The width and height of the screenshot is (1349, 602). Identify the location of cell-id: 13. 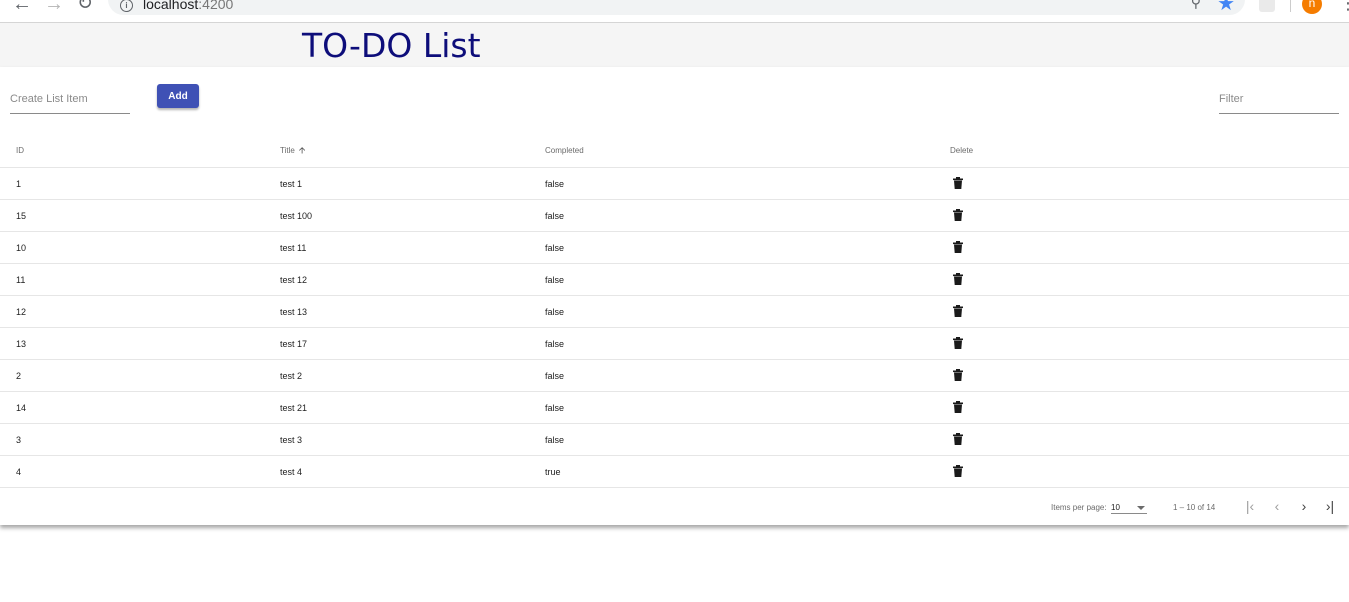
(140, 343).